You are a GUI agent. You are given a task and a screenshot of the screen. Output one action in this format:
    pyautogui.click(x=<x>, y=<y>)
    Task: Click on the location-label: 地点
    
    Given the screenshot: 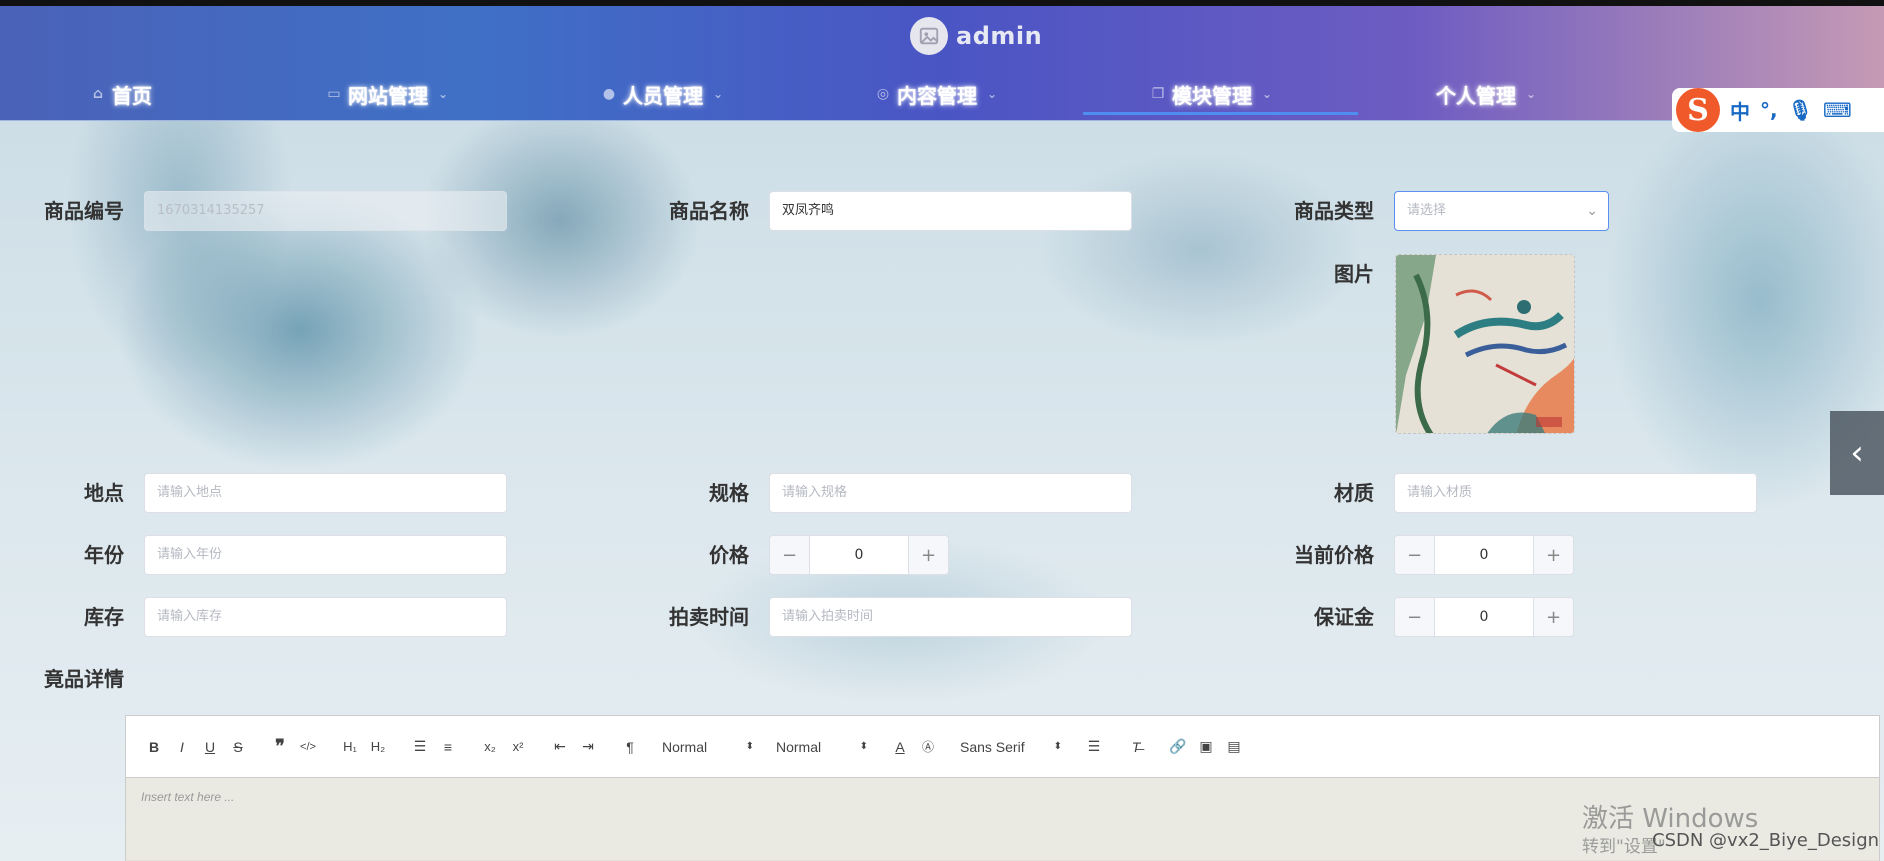 What is the action you would take?
    pyautogui.click(x=104, y=493)
    